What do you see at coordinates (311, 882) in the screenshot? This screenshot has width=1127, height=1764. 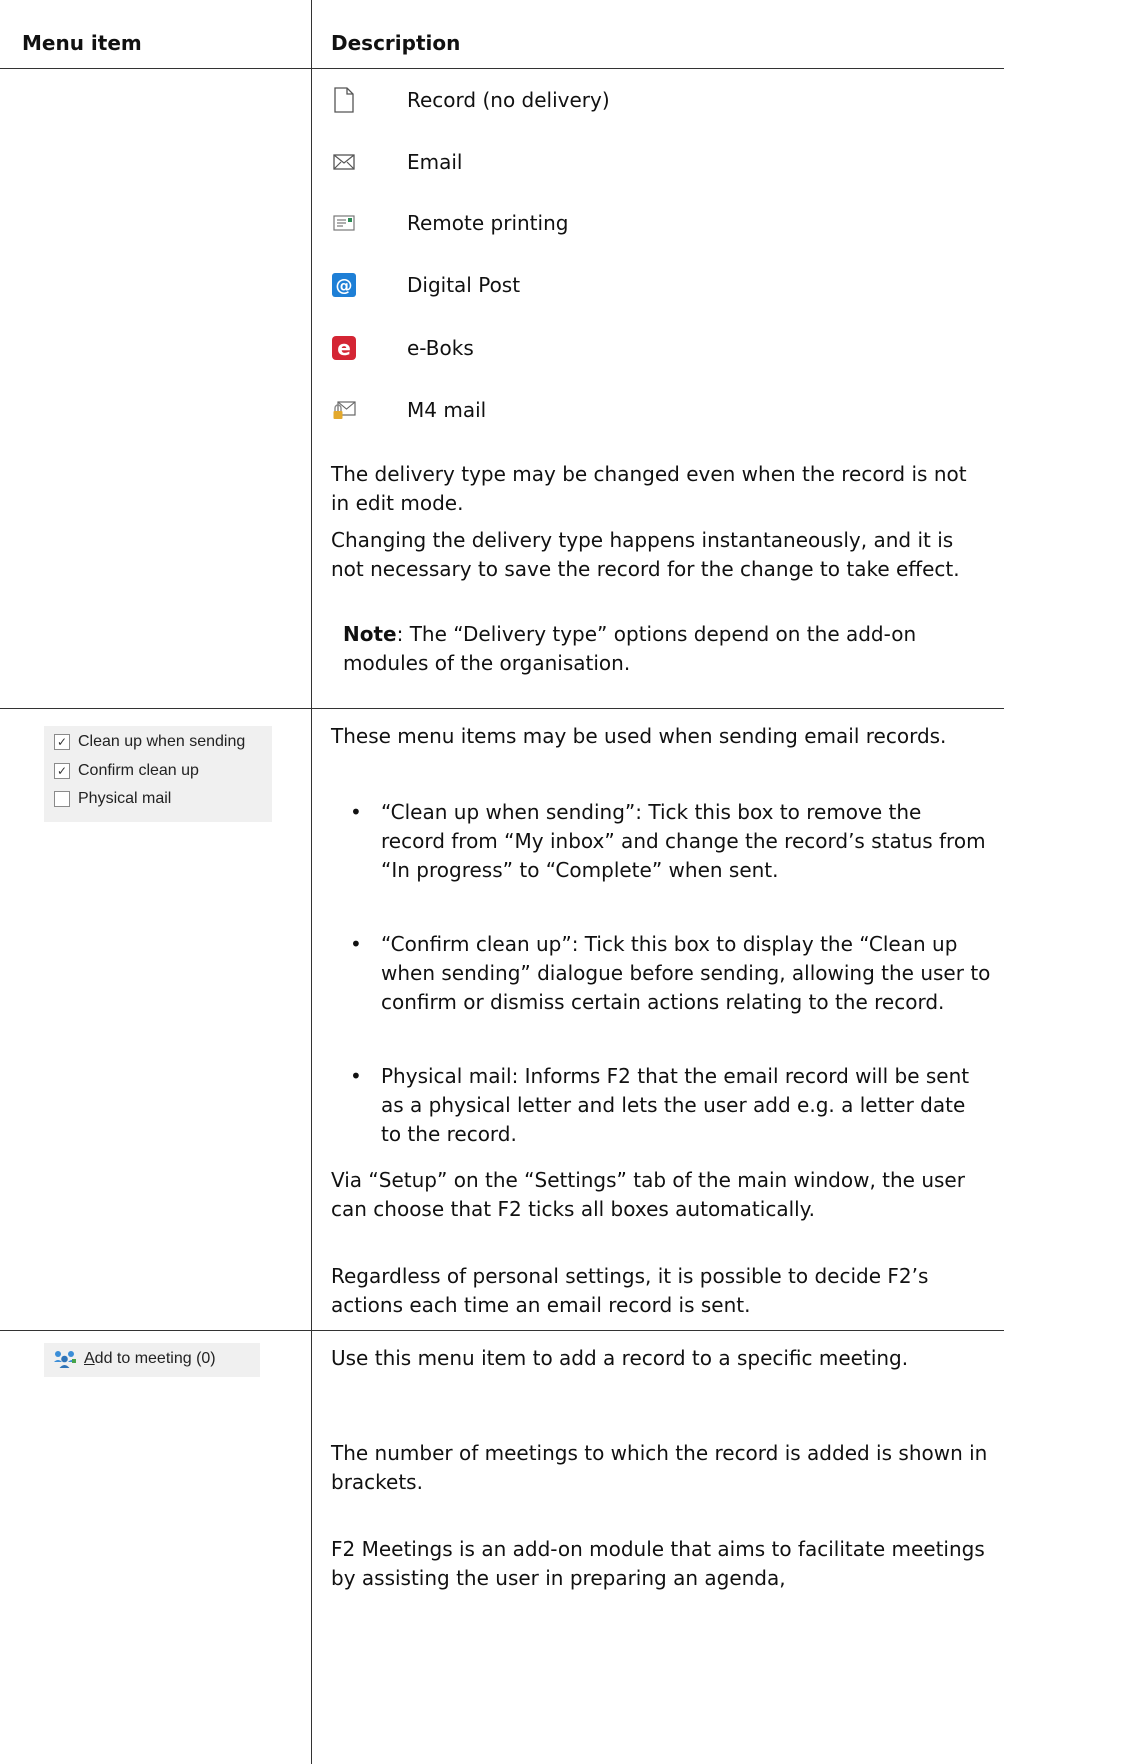 I see `column-divider` at bounding box center [311, 882].